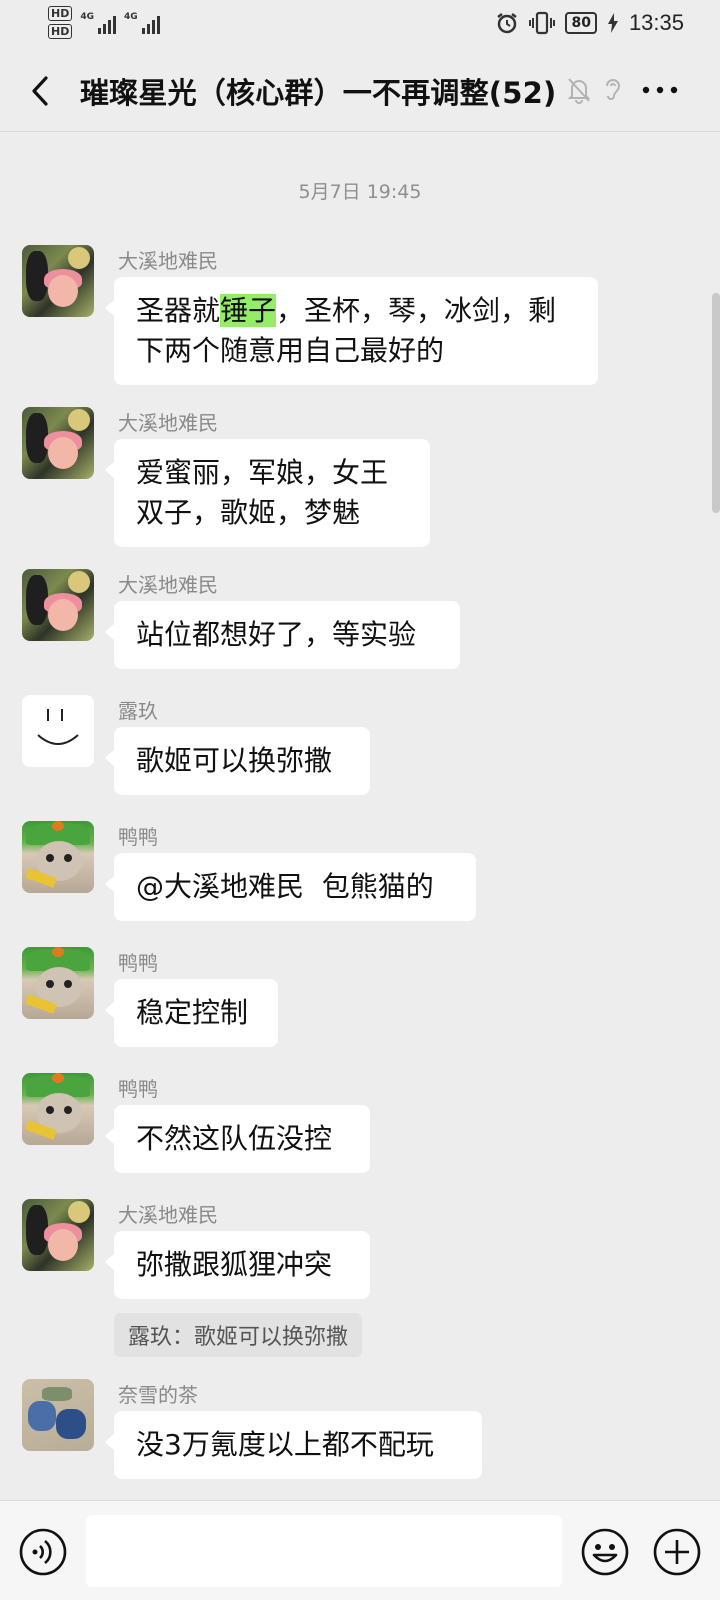 This screenshot has height=1600, width=720. I want to click on hd-badges: HD HD, so click(60, 22).